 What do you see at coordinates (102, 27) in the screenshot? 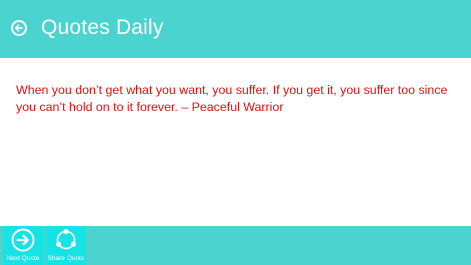
I see `page-title: Quotes Daily` at bounding box center [102, 27].